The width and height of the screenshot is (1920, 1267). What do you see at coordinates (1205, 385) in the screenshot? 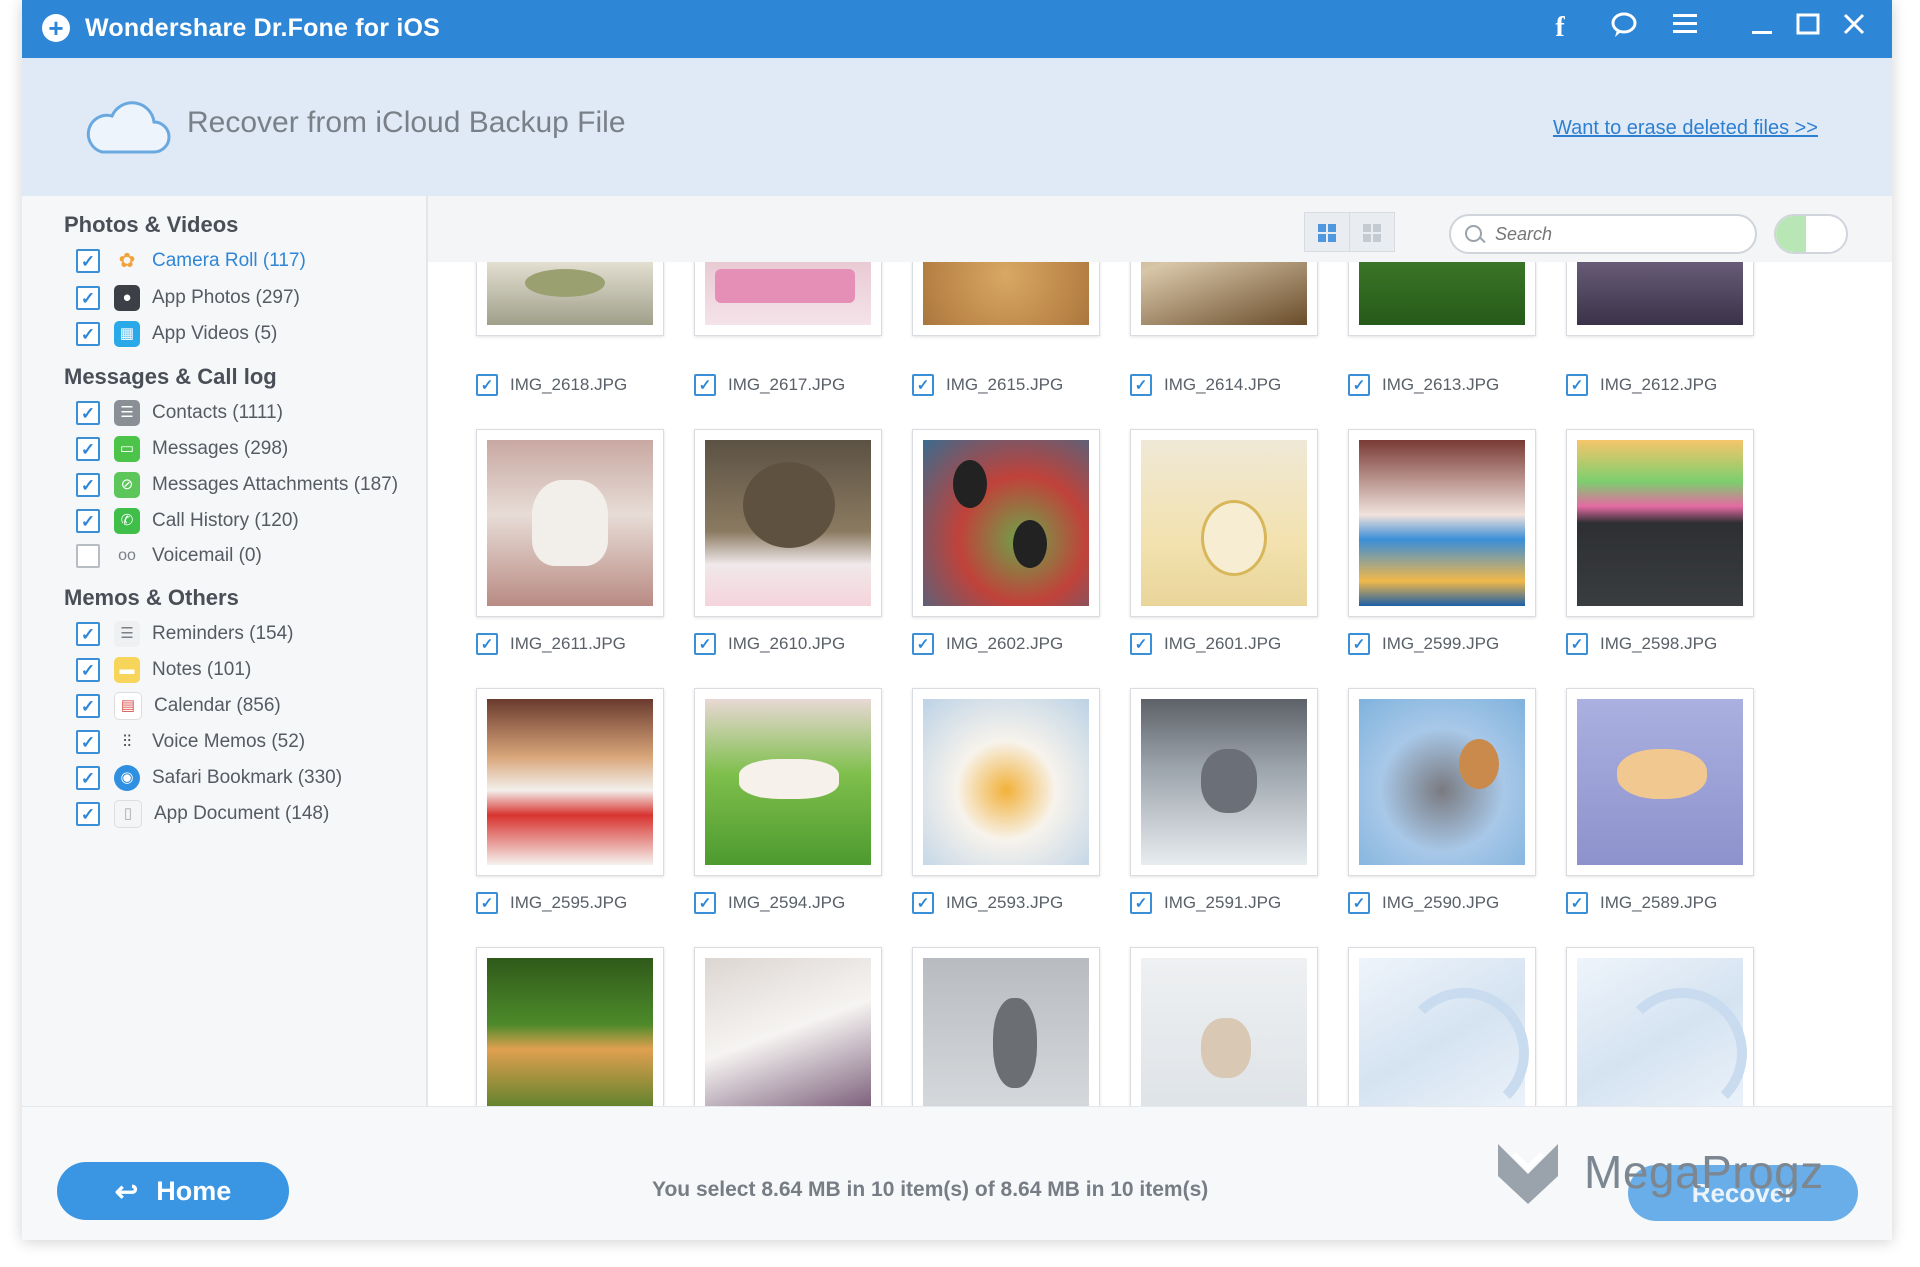
I see `photo-label: ✓IMG_2614.JPG` at bounding box center [1205, 385].